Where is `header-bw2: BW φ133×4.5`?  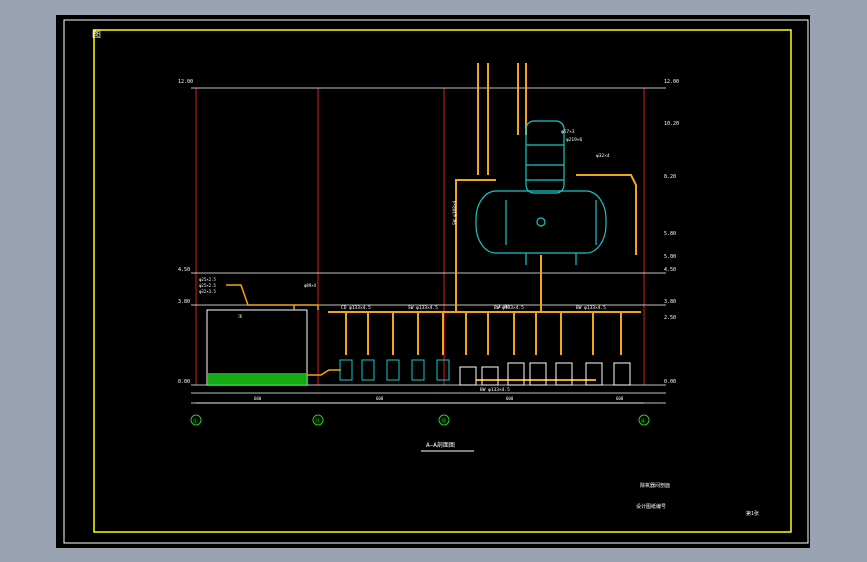 header-bw2: BW φ133×4.5 is located at coordinates (591, 308).